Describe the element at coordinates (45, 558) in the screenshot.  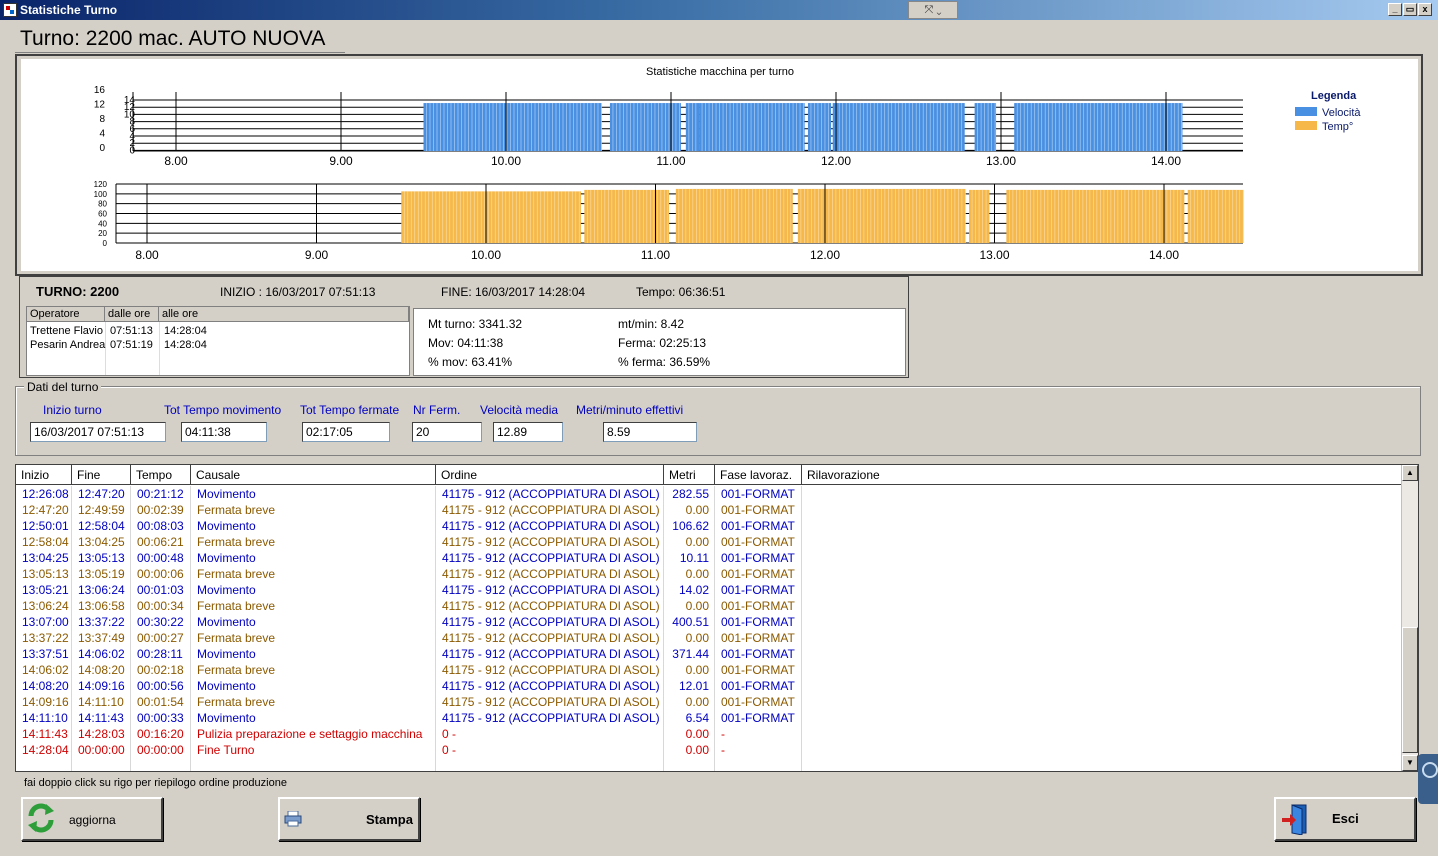
I see `table-cell: 13:04:25` at that location.